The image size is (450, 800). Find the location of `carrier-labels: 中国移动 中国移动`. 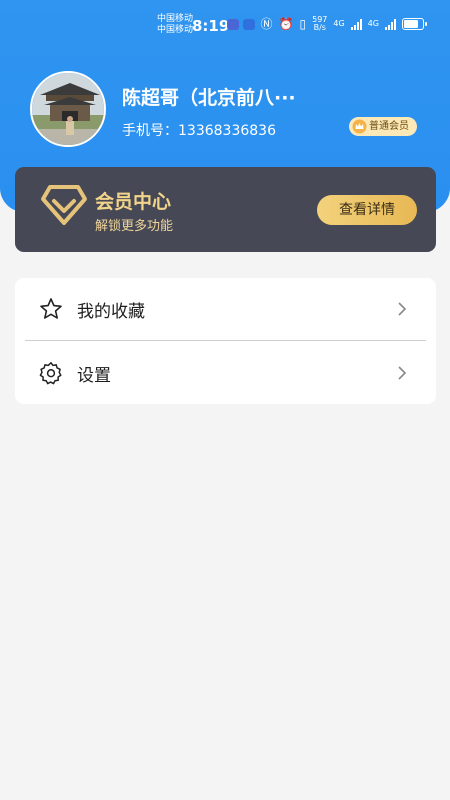

carrier-labels: 中国移动 中国移动 is located at coordinates (175, 25).